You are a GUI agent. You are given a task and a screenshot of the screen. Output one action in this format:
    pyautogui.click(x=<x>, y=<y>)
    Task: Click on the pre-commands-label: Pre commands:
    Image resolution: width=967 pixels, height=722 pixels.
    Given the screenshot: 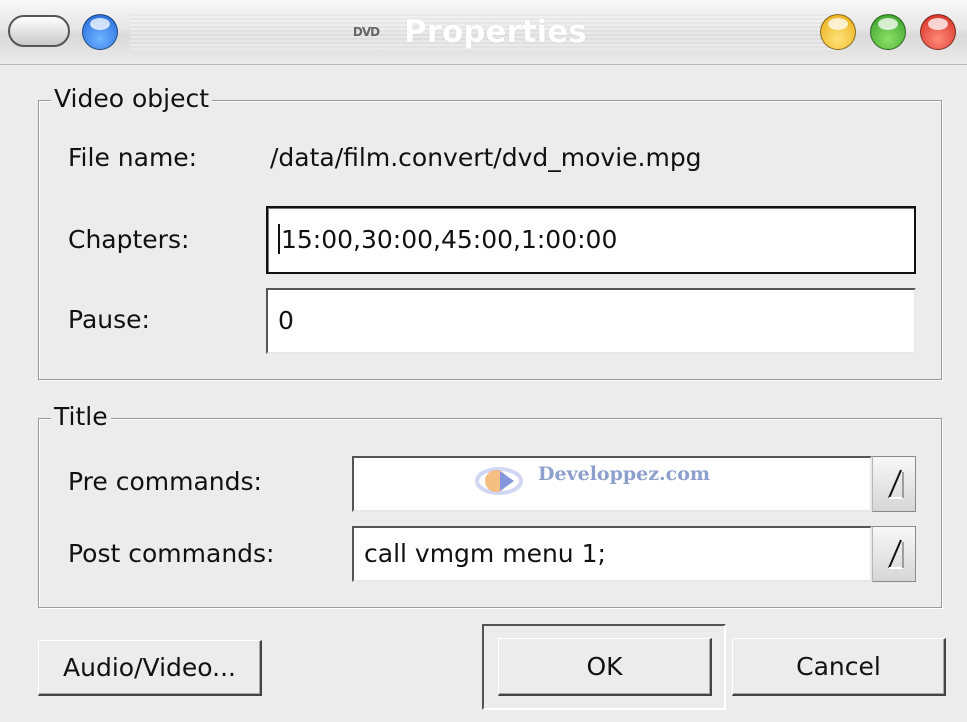 What is the action you would take?
    pyautogui.click(x=165, y=481)
    